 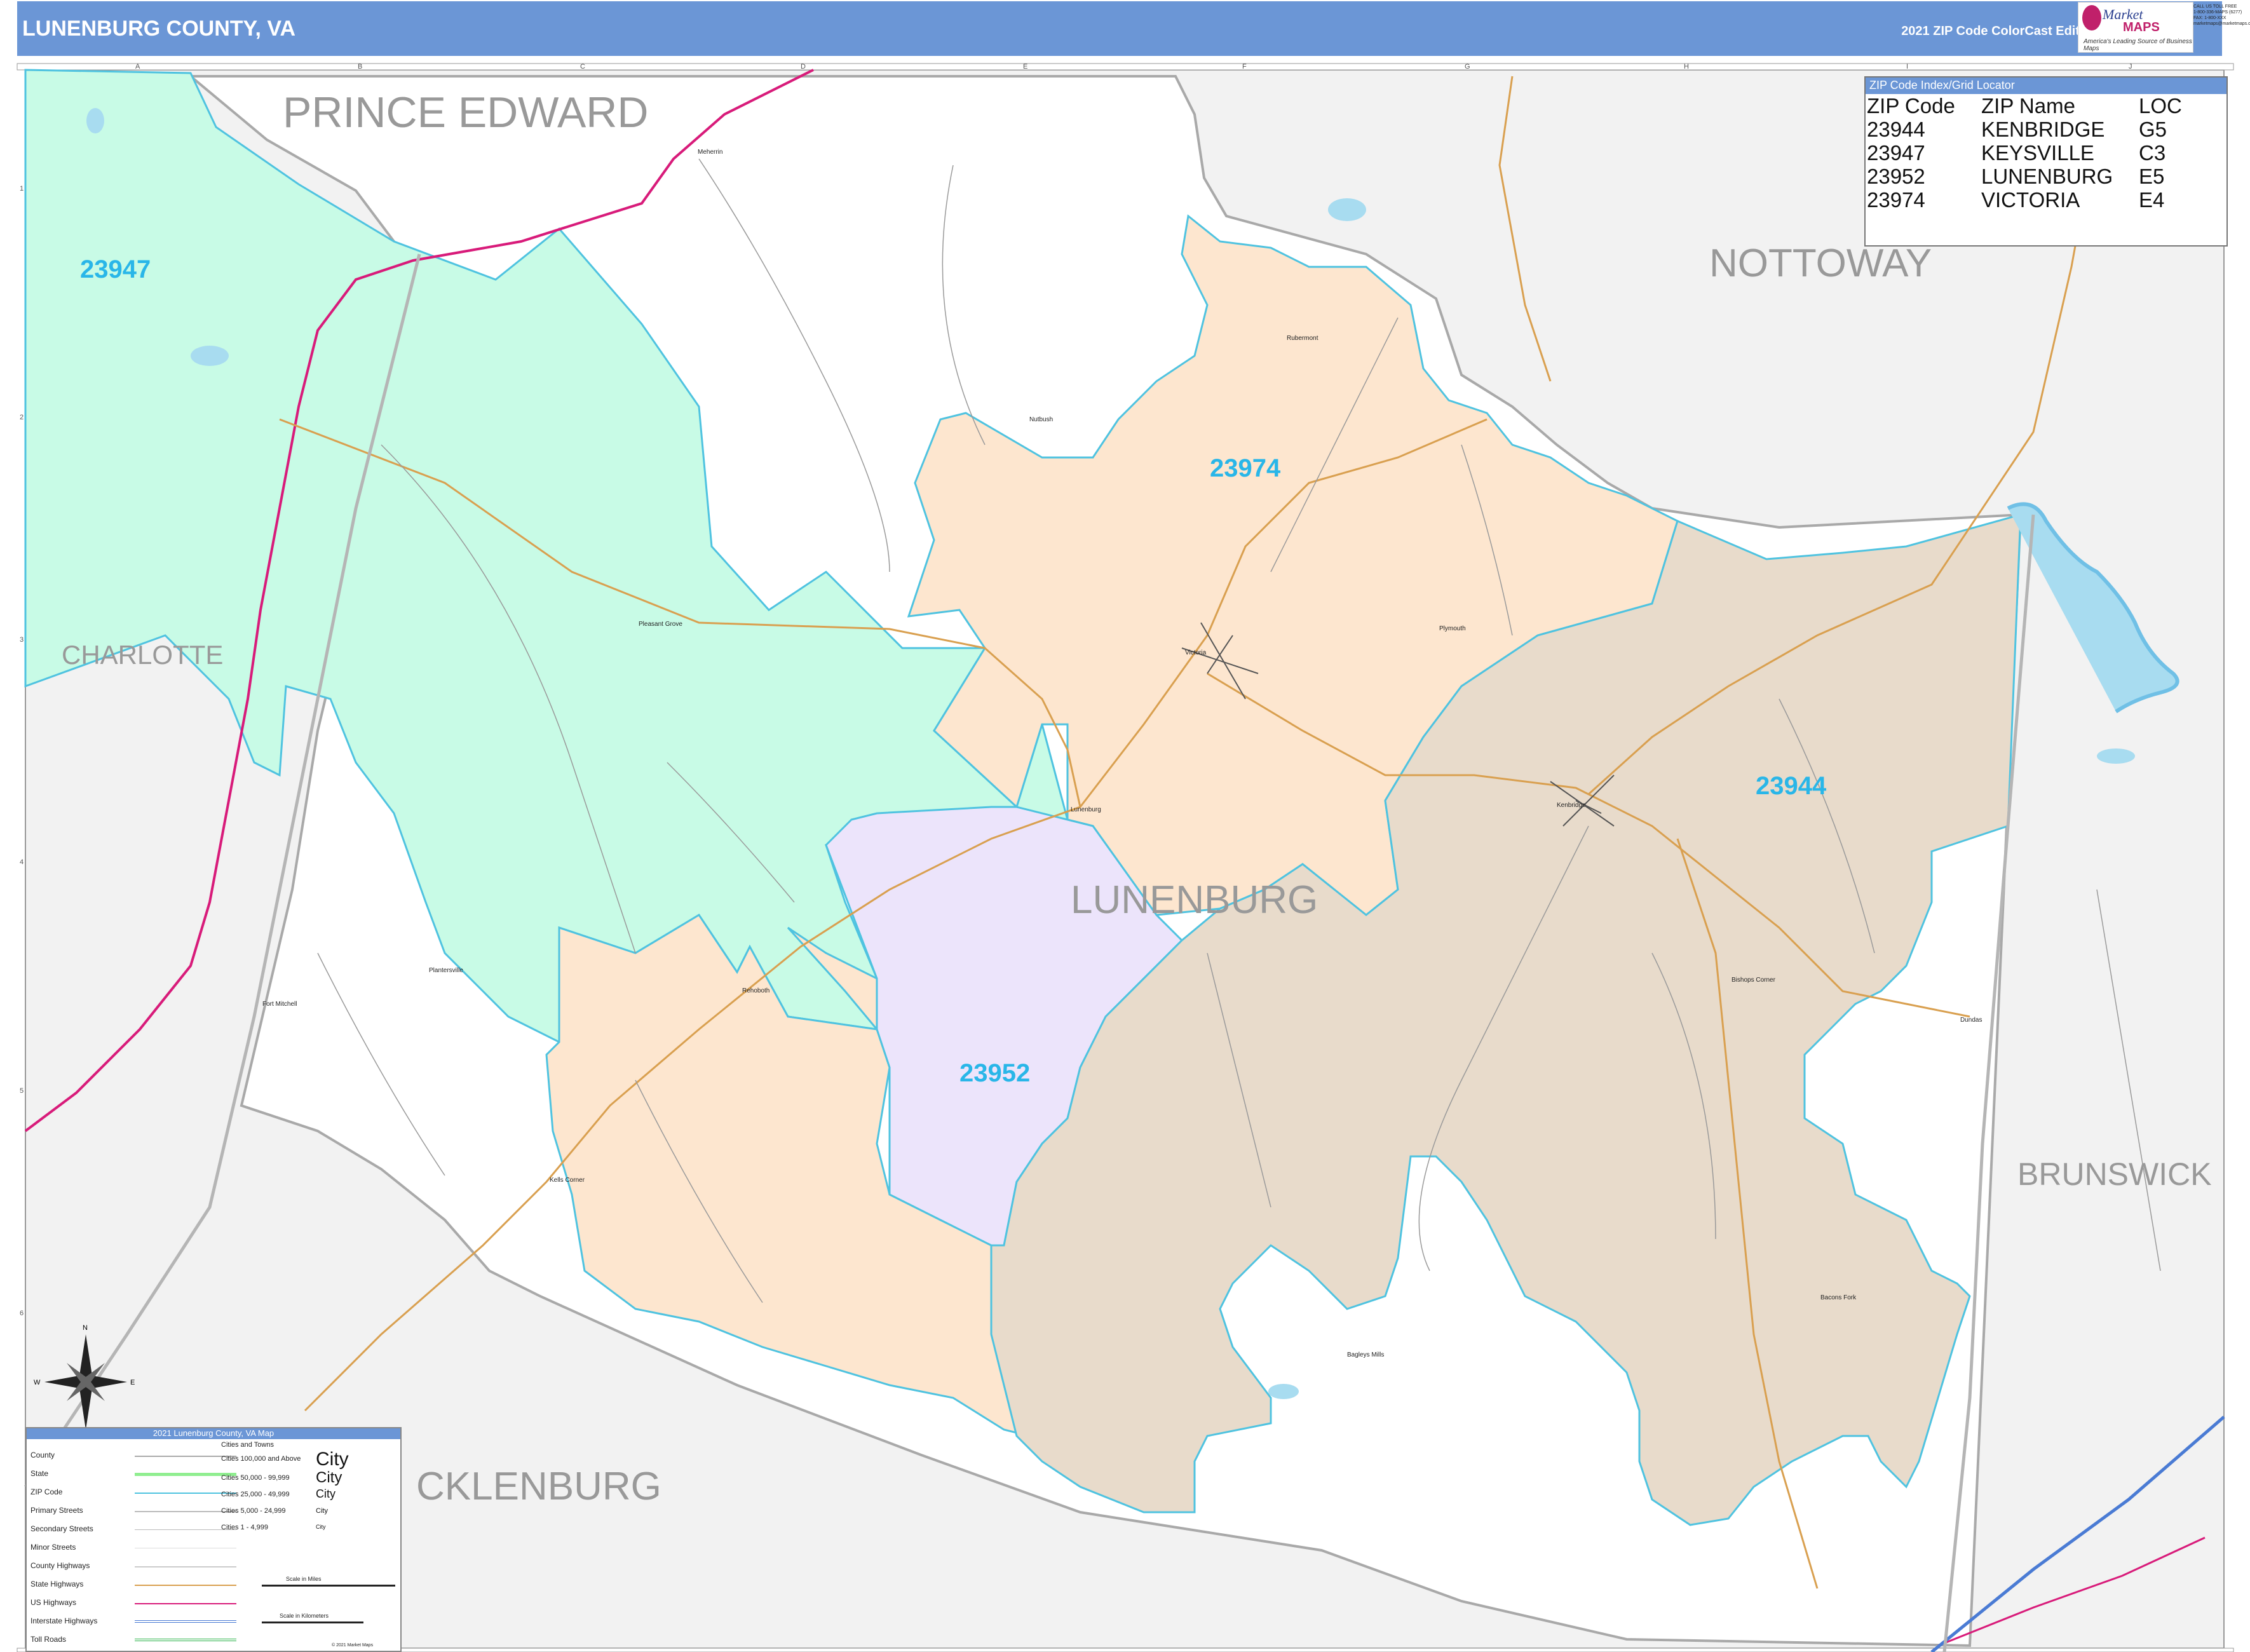 I want to click on zip-name-cell: LUNENBURG, so click(x=2047, y=177).